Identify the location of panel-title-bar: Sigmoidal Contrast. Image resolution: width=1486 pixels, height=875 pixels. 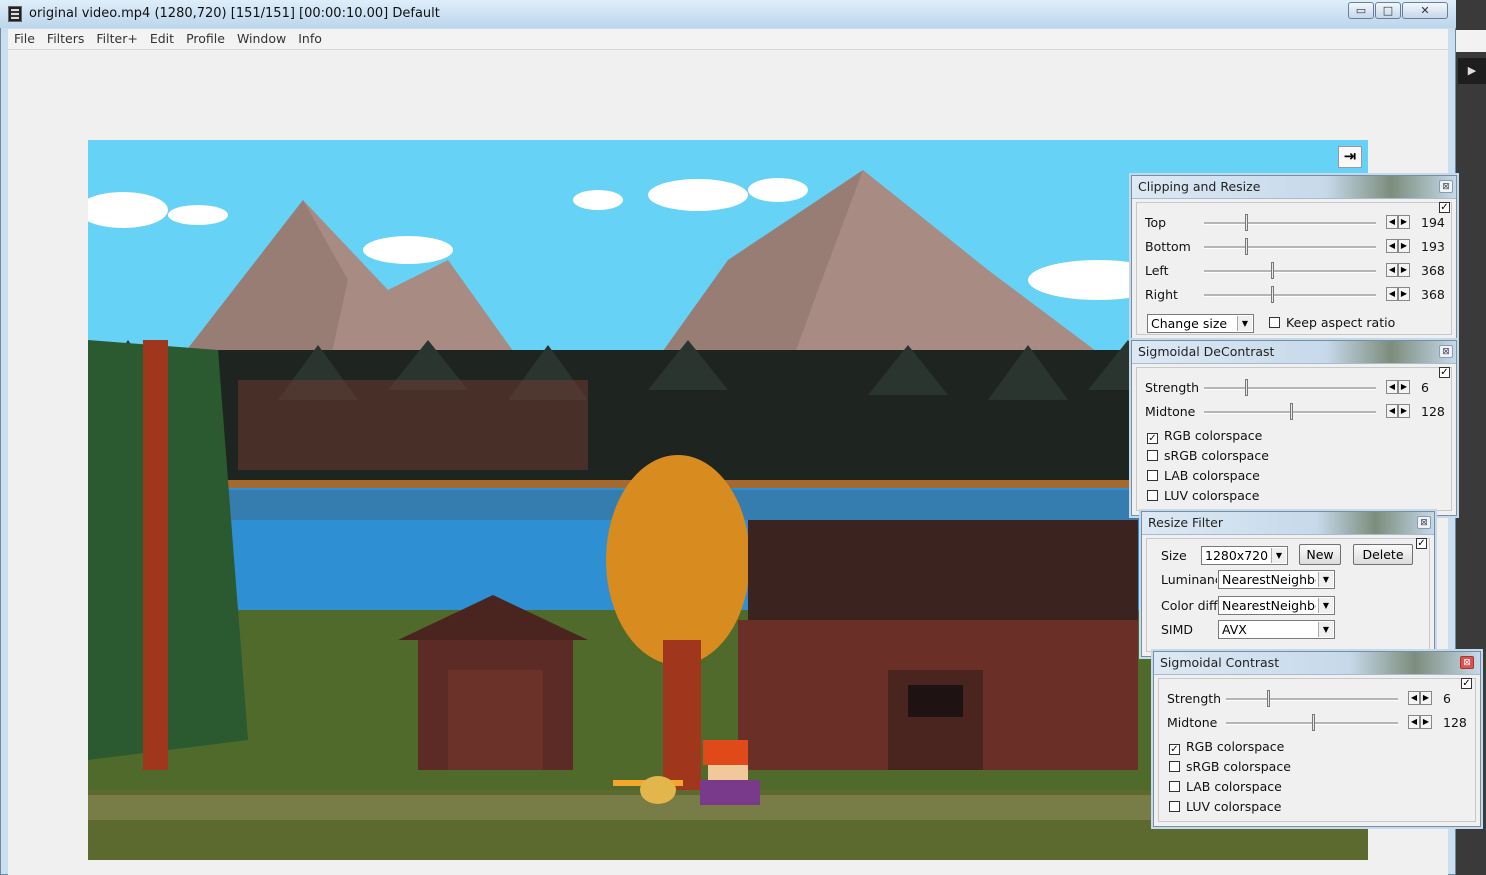
(1317, 663).